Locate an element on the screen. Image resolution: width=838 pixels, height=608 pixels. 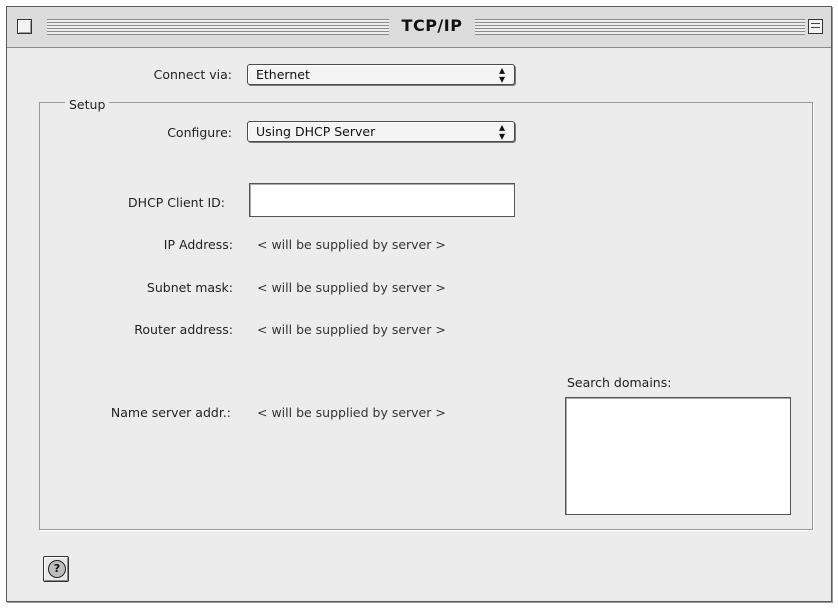
connect-via-popup: Ethernet ▴ ▾ is located at coordinates (381, 74).